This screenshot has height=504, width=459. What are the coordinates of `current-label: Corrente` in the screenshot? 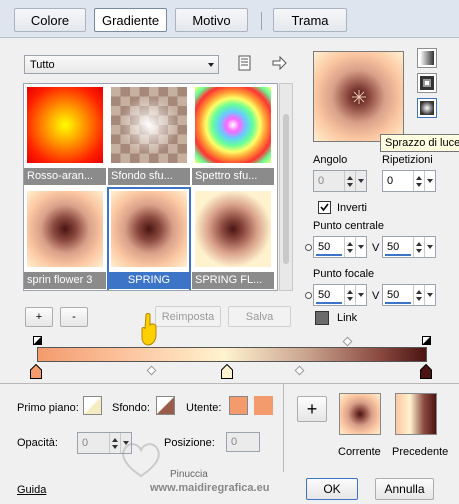 It's located at (359, 452).